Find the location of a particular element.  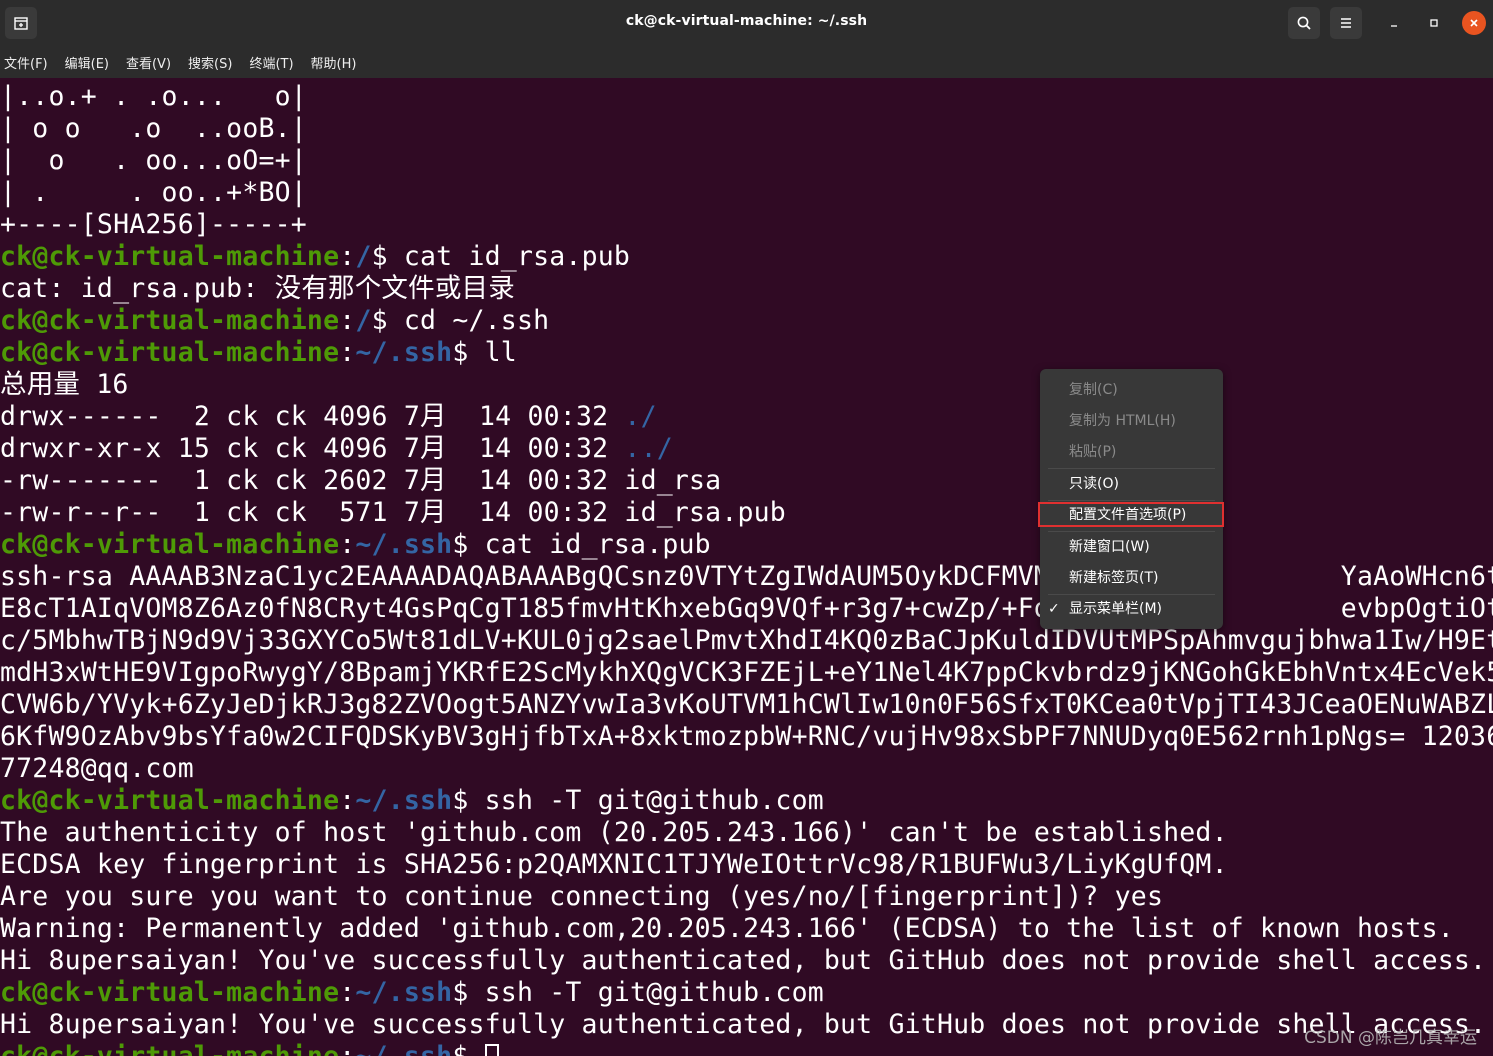

maximize-button is located at coordinates (1434, 23).